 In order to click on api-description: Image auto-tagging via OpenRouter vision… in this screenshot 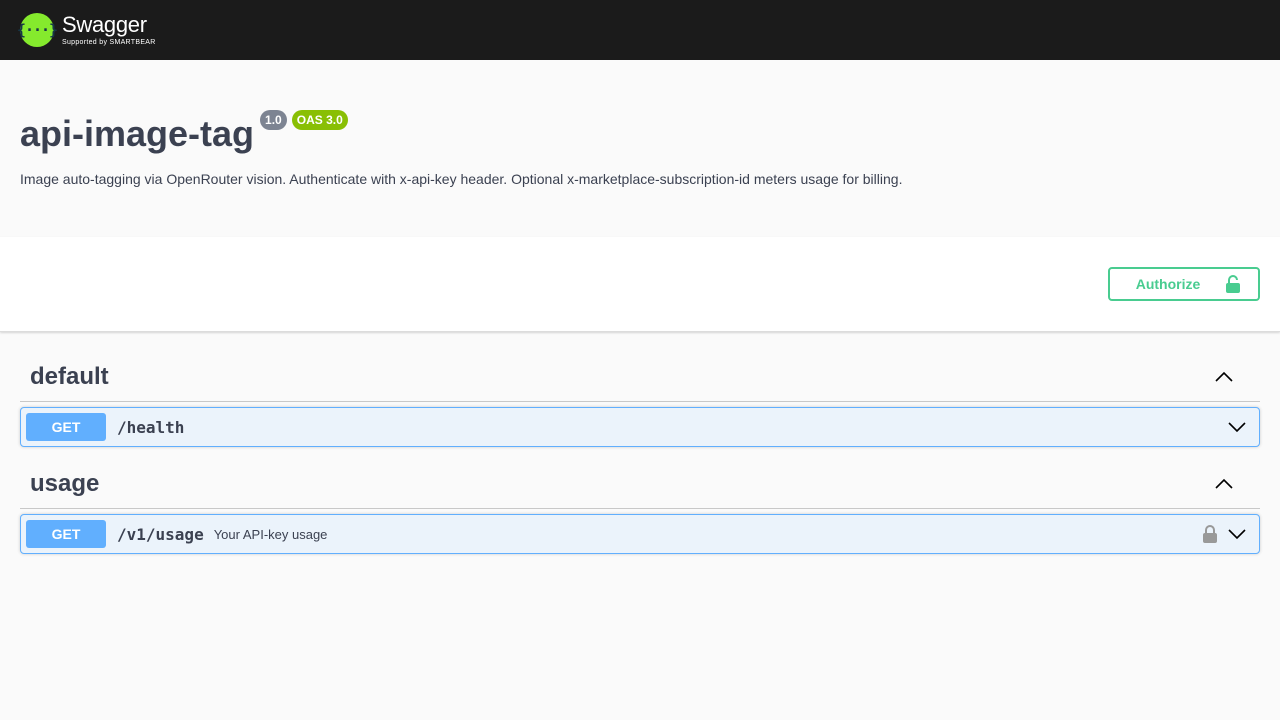, I will do `click(461, 179)`.